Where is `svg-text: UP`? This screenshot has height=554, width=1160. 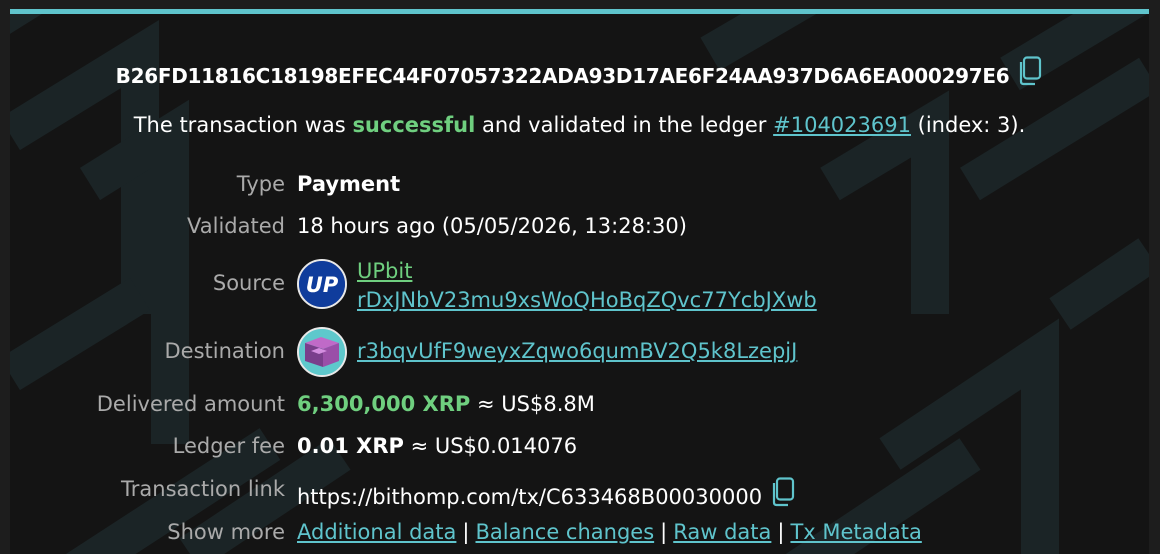 svg-text: UP is located at coordinates (322, 285).